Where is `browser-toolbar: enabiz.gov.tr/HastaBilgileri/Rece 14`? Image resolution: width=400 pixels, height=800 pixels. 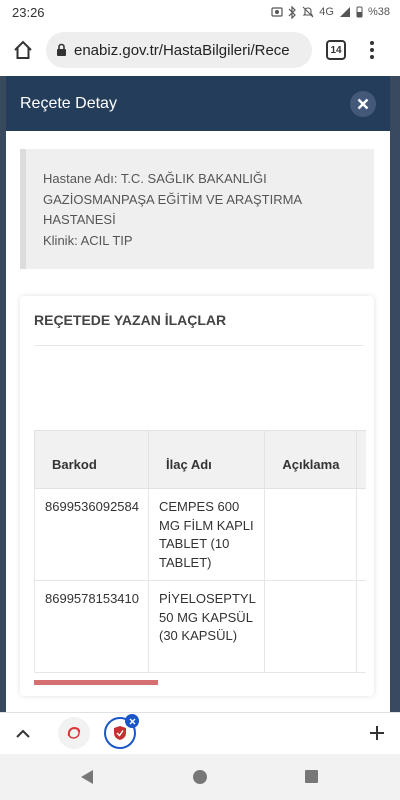 browser-toolbar: enabiz.gov.tr/HastaBilgileri/Rece 14 is located at coordinates (200, 50).